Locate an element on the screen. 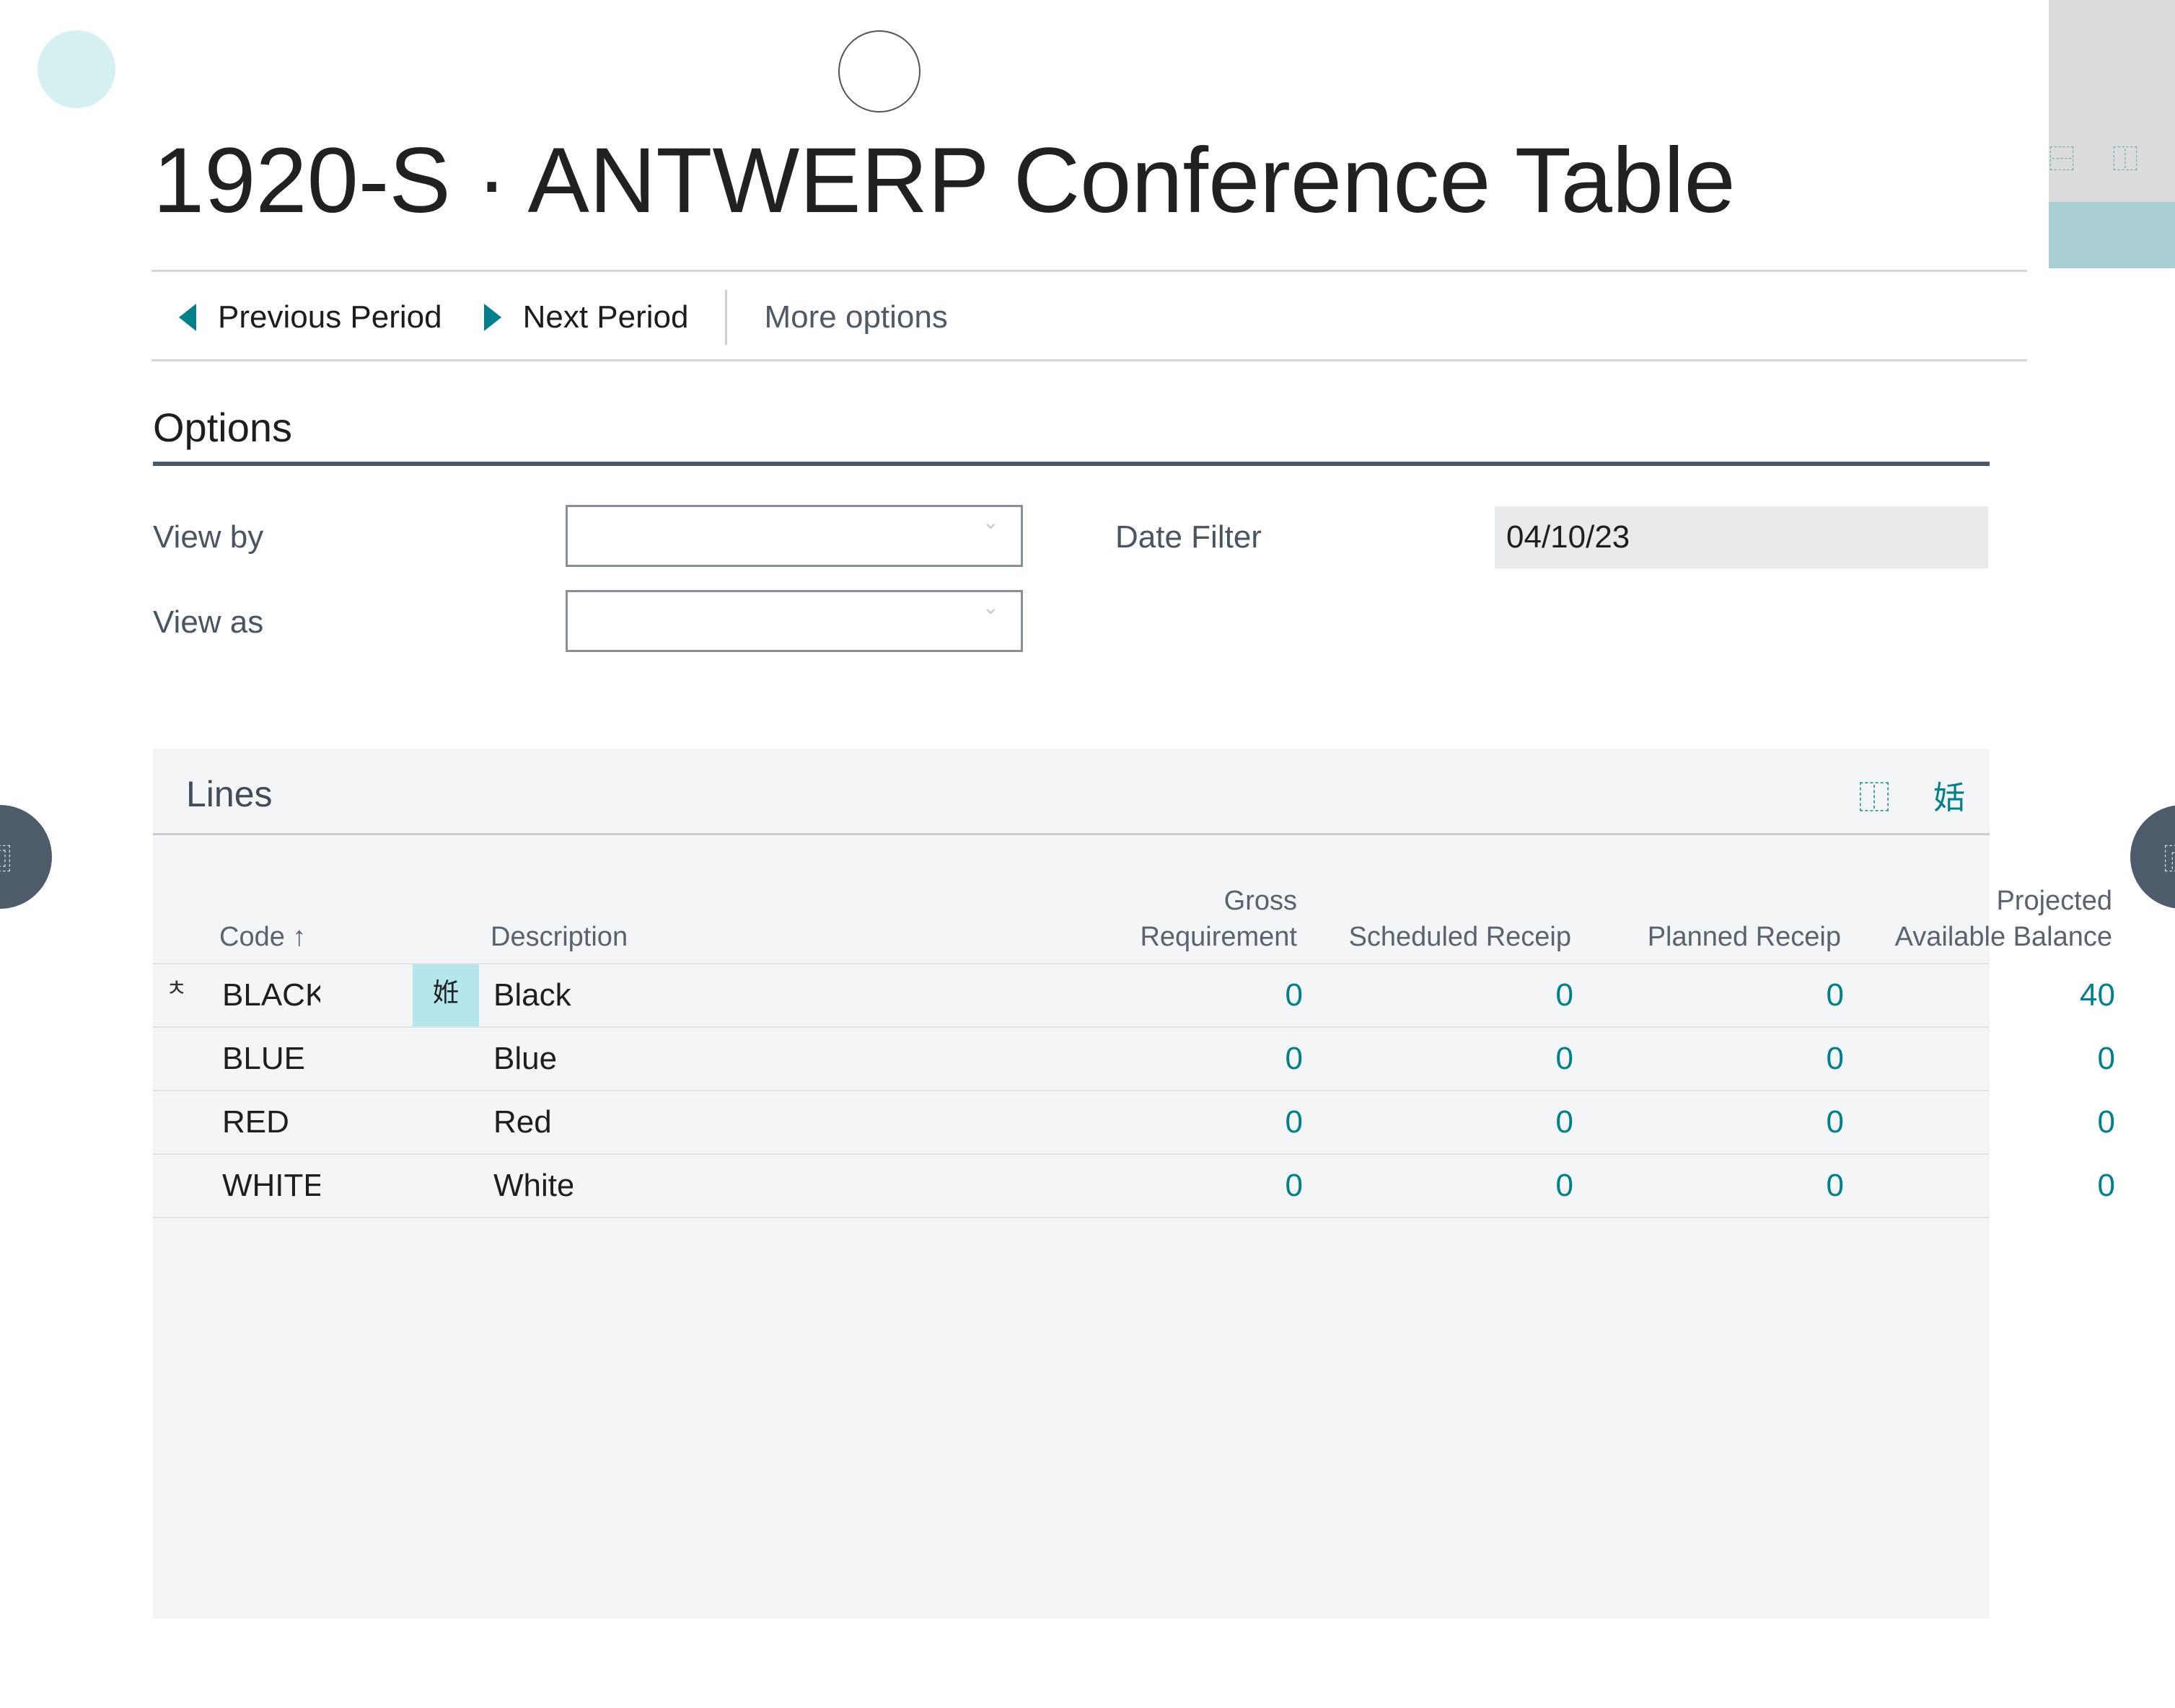 Image resolution: width=2175 pixels, height=1708 pixels. column-header-description: Description is located at coordinates (559, 937).